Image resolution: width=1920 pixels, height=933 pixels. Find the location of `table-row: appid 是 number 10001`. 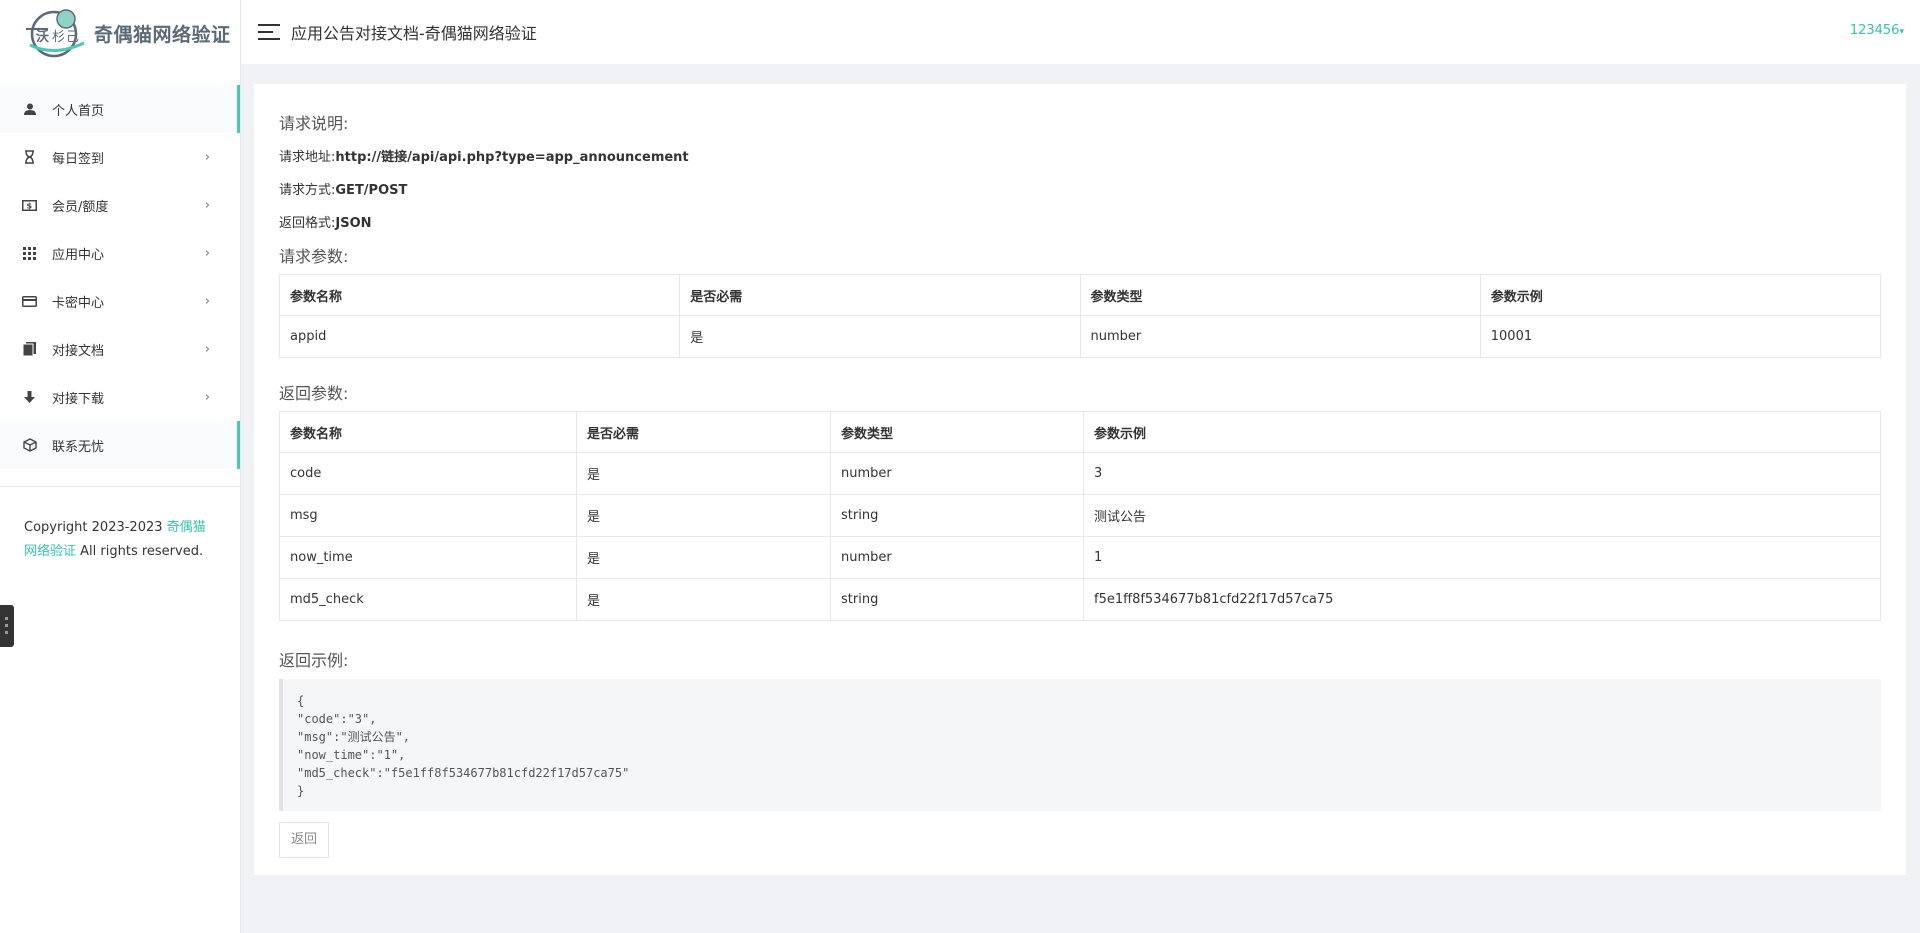

table-row: appid 是 number 10001 is located at coordinates (1080, 336).